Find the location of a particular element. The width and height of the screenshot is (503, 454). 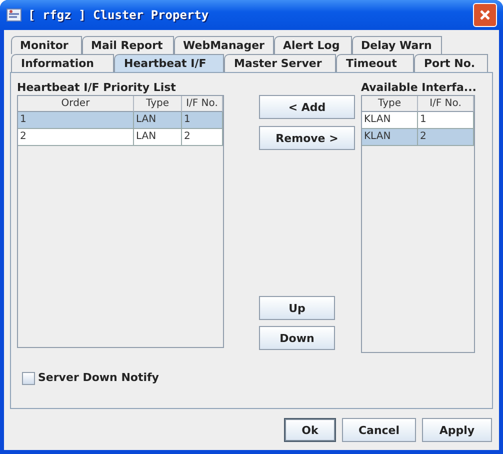

tab: Master Server is located at coordinates (280, 63).